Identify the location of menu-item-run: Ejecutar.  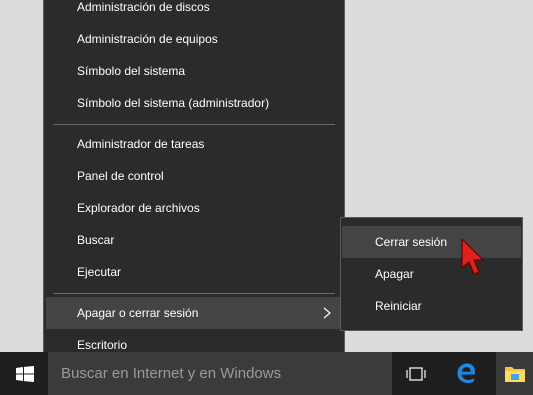
(194, 272).